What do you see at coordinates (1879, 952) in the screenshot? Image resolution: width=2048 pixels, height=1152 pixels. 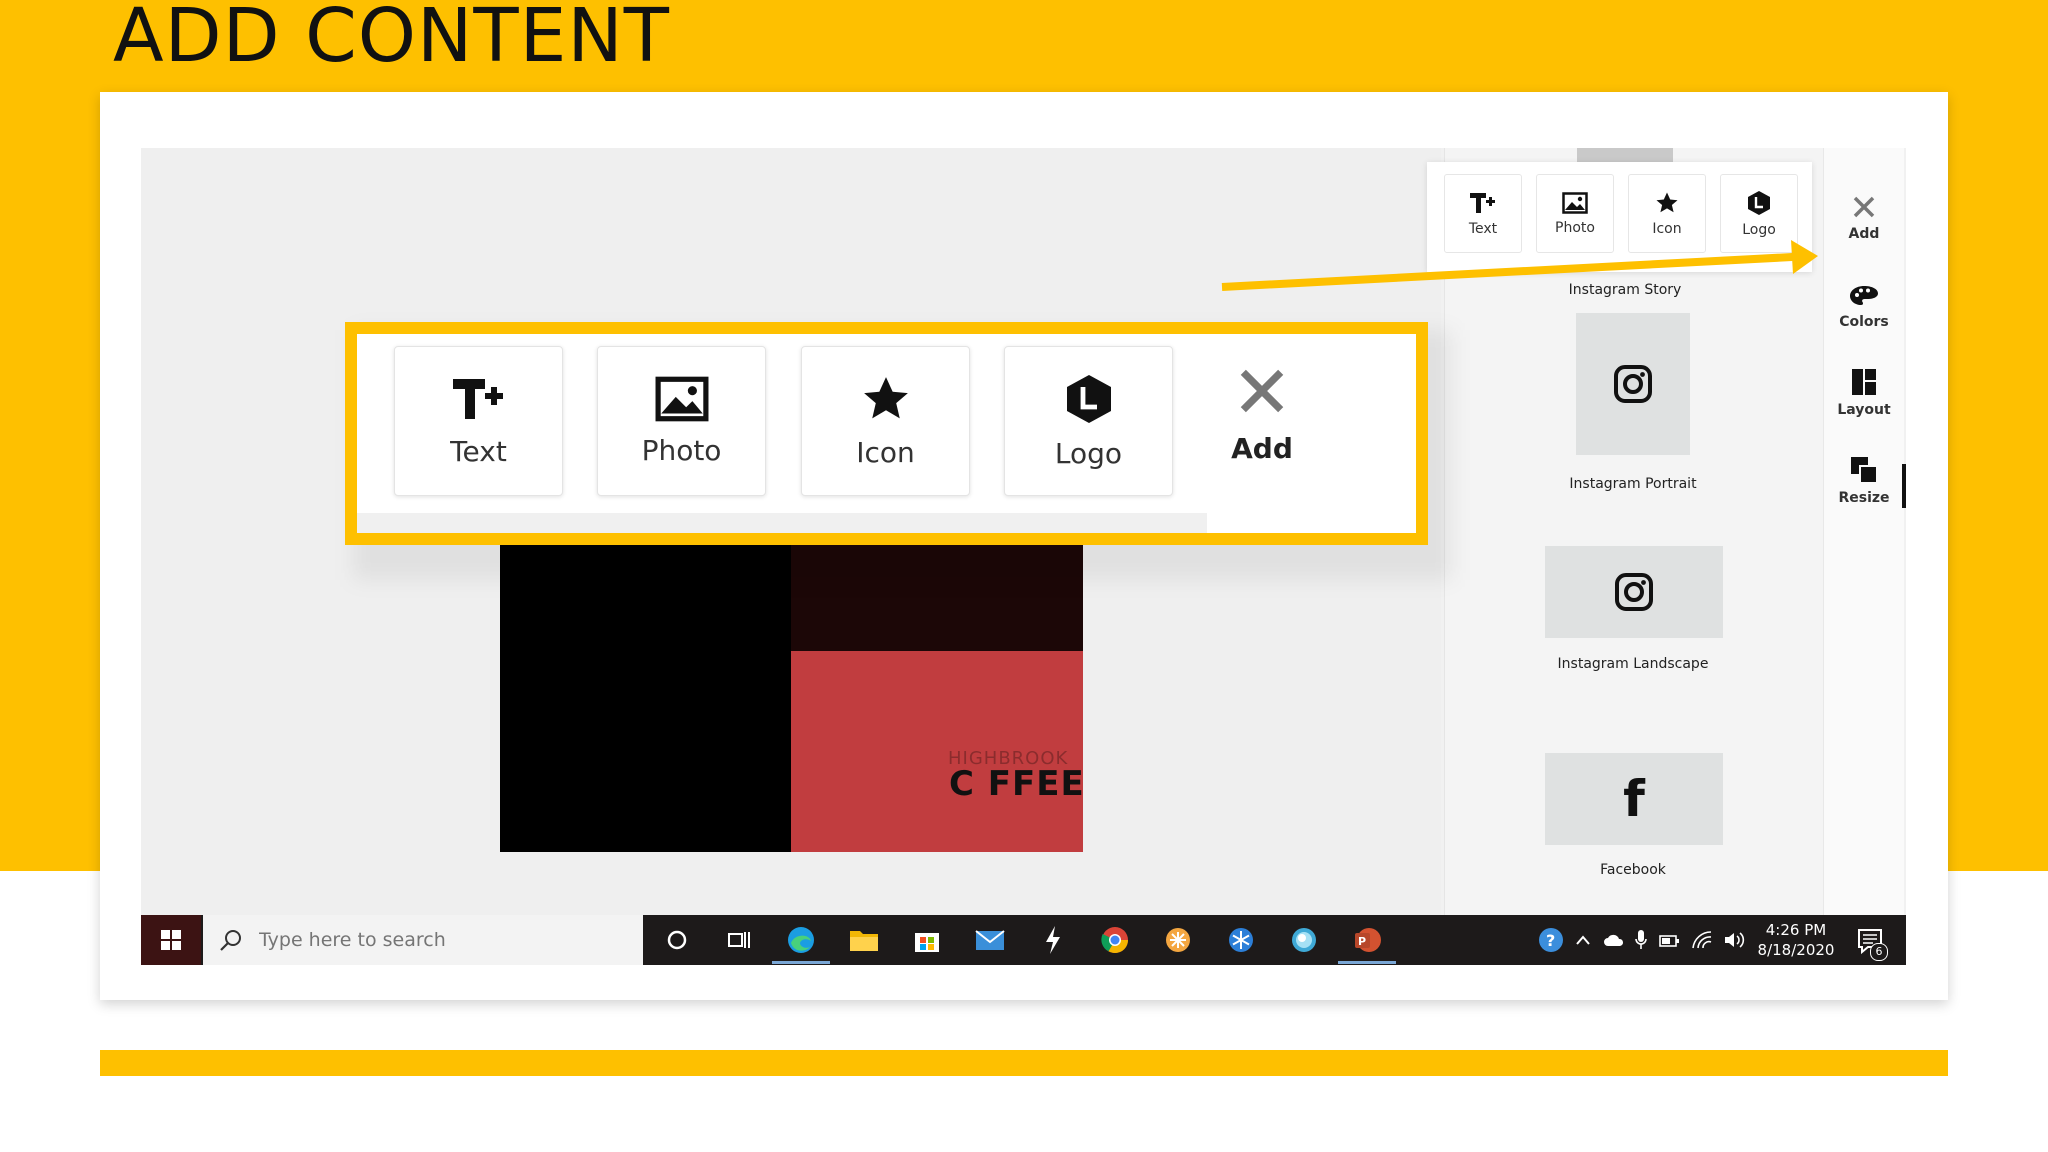 I see `notification-count: 6` at bounding box center [1879, 952].